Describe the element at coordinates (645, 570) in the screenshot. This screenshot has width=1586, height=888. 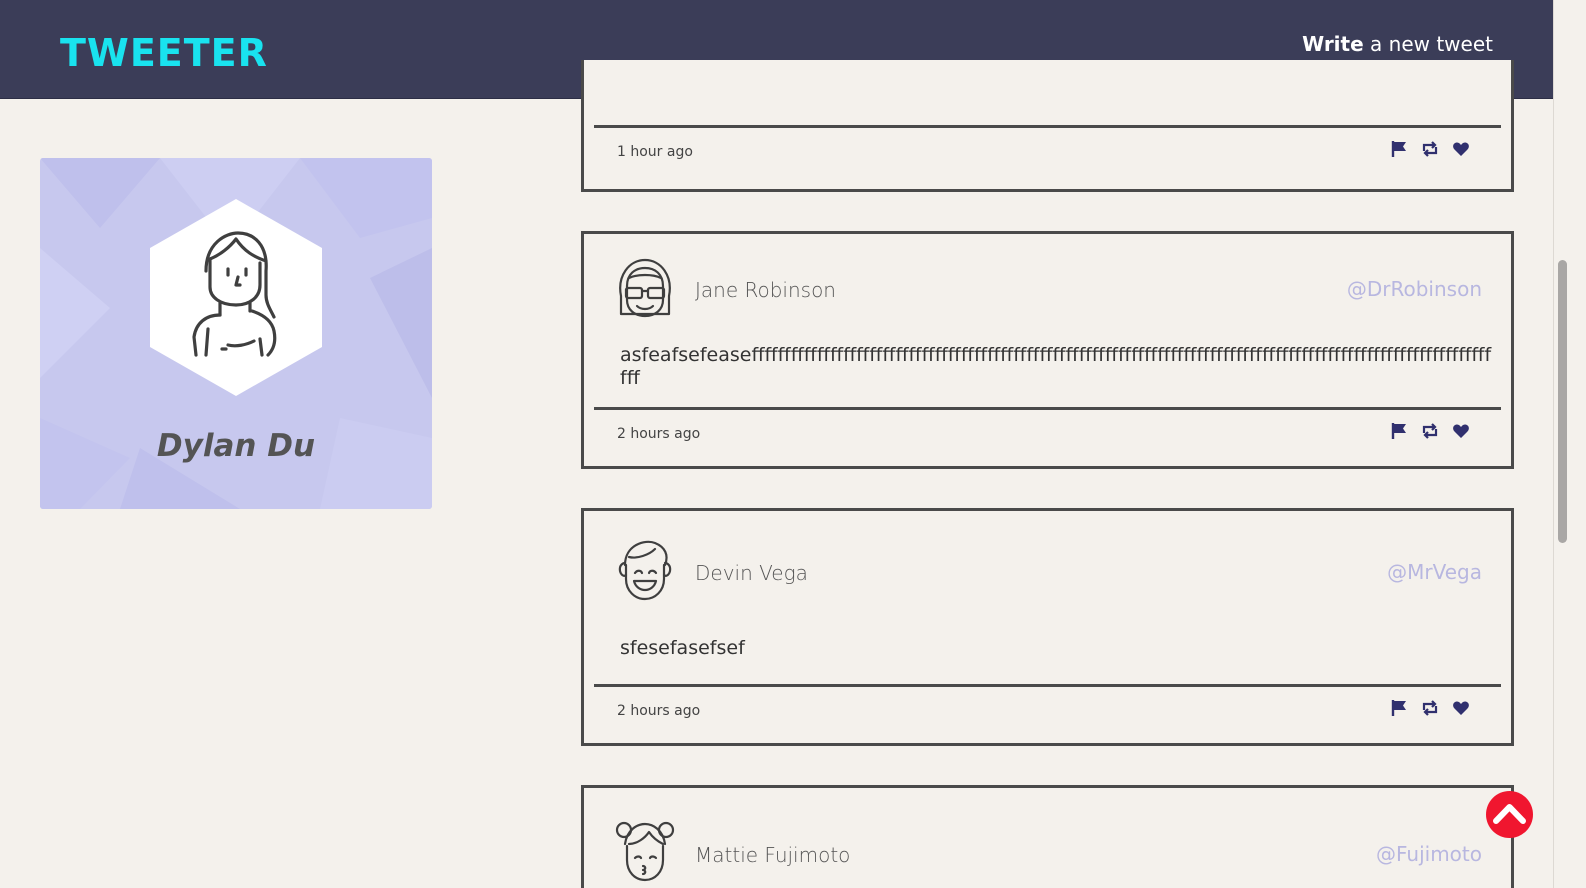
I see `avatar-smiling-man-icon` at that location.